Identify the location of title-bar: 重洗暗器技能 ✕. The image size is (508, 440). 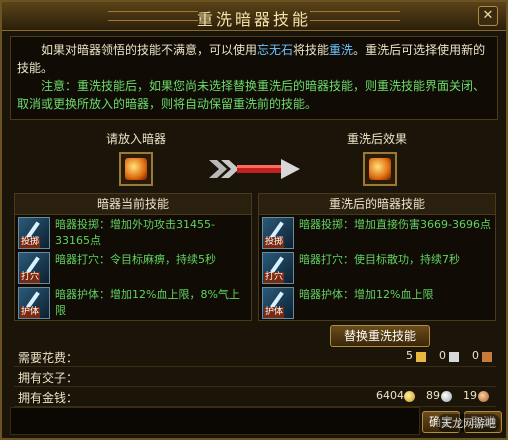
(254, 16).